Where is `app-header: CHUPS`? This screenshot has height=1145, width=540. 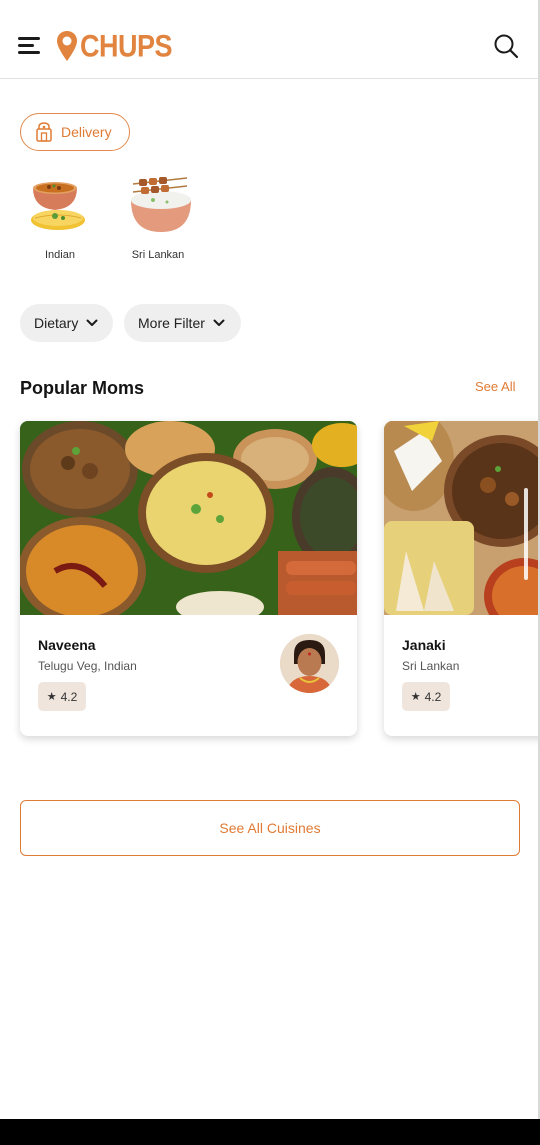 app-header: CHUPS is located at coordinates (270, 39).